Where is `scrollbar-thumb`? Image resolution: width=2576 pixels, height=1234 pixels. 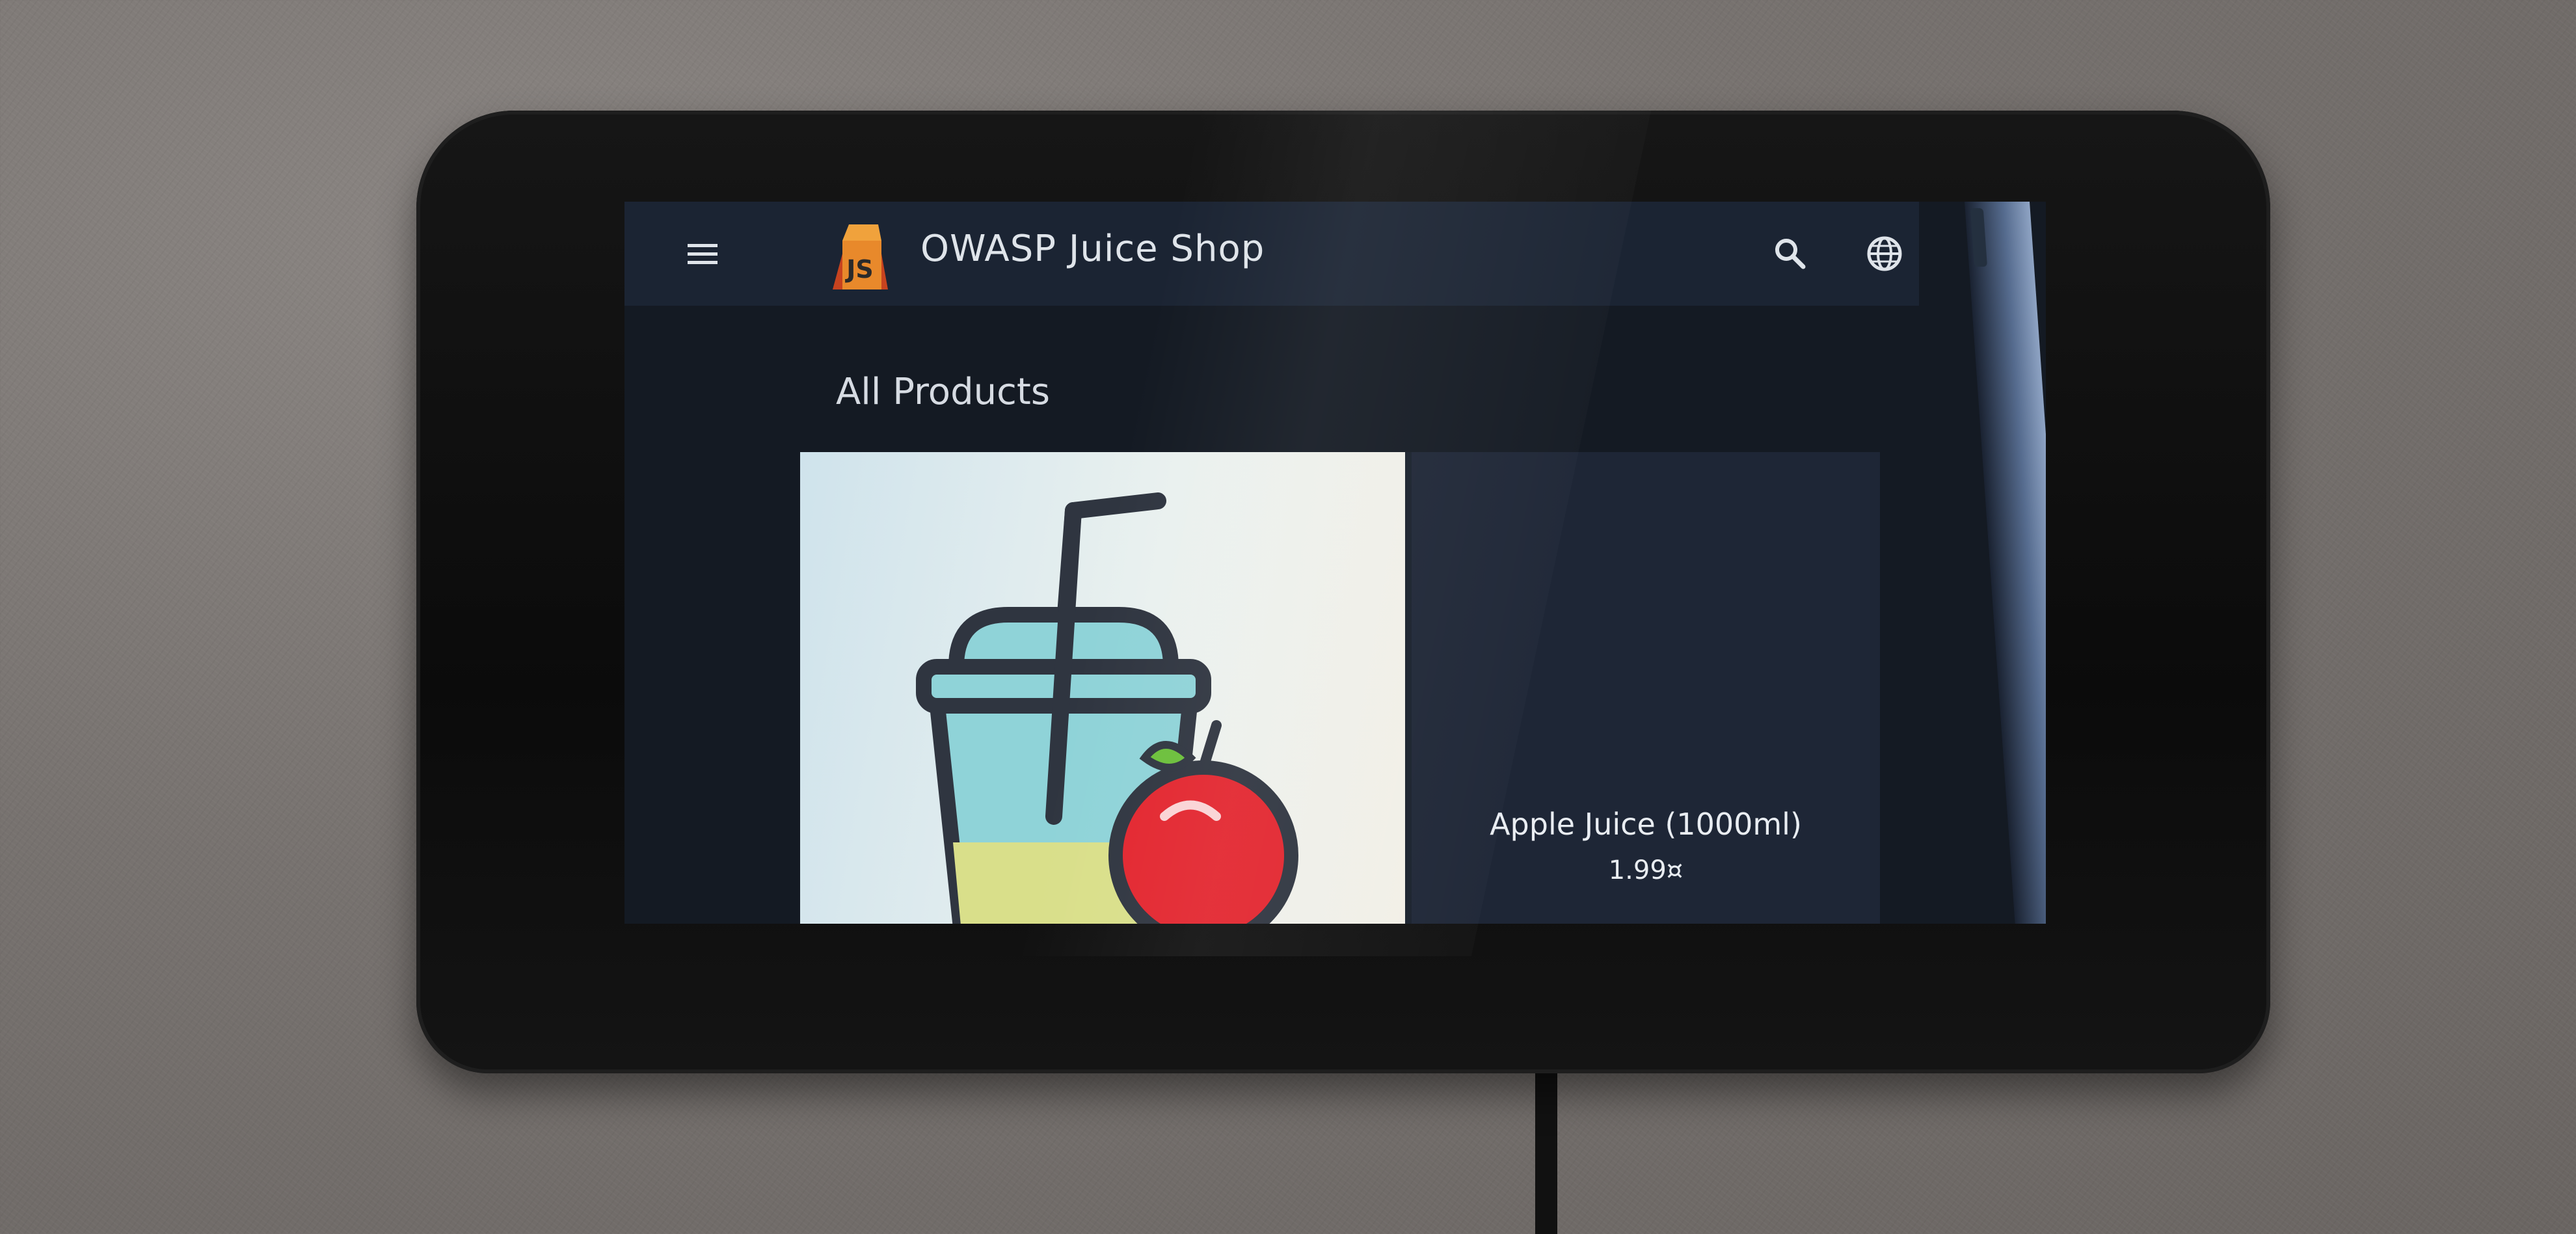
scrollbar-thumb is located at coordinates (1978, 237).